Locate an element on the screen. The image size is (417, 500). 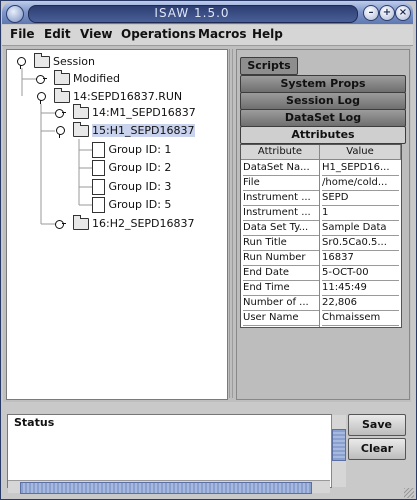
tree-node-group-1: Group ID: 1 is located at coordinates (131, 150).